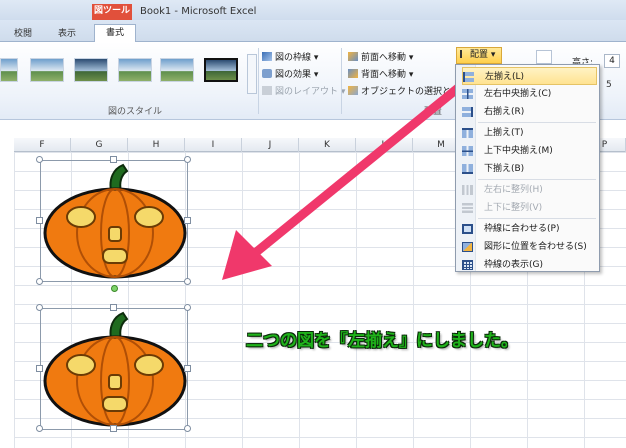  What do you see at coordinates (529, 76) in the screenshot?
I see `menu-item-align-left: 左揃え(L)` at bounding box center [529, 76].